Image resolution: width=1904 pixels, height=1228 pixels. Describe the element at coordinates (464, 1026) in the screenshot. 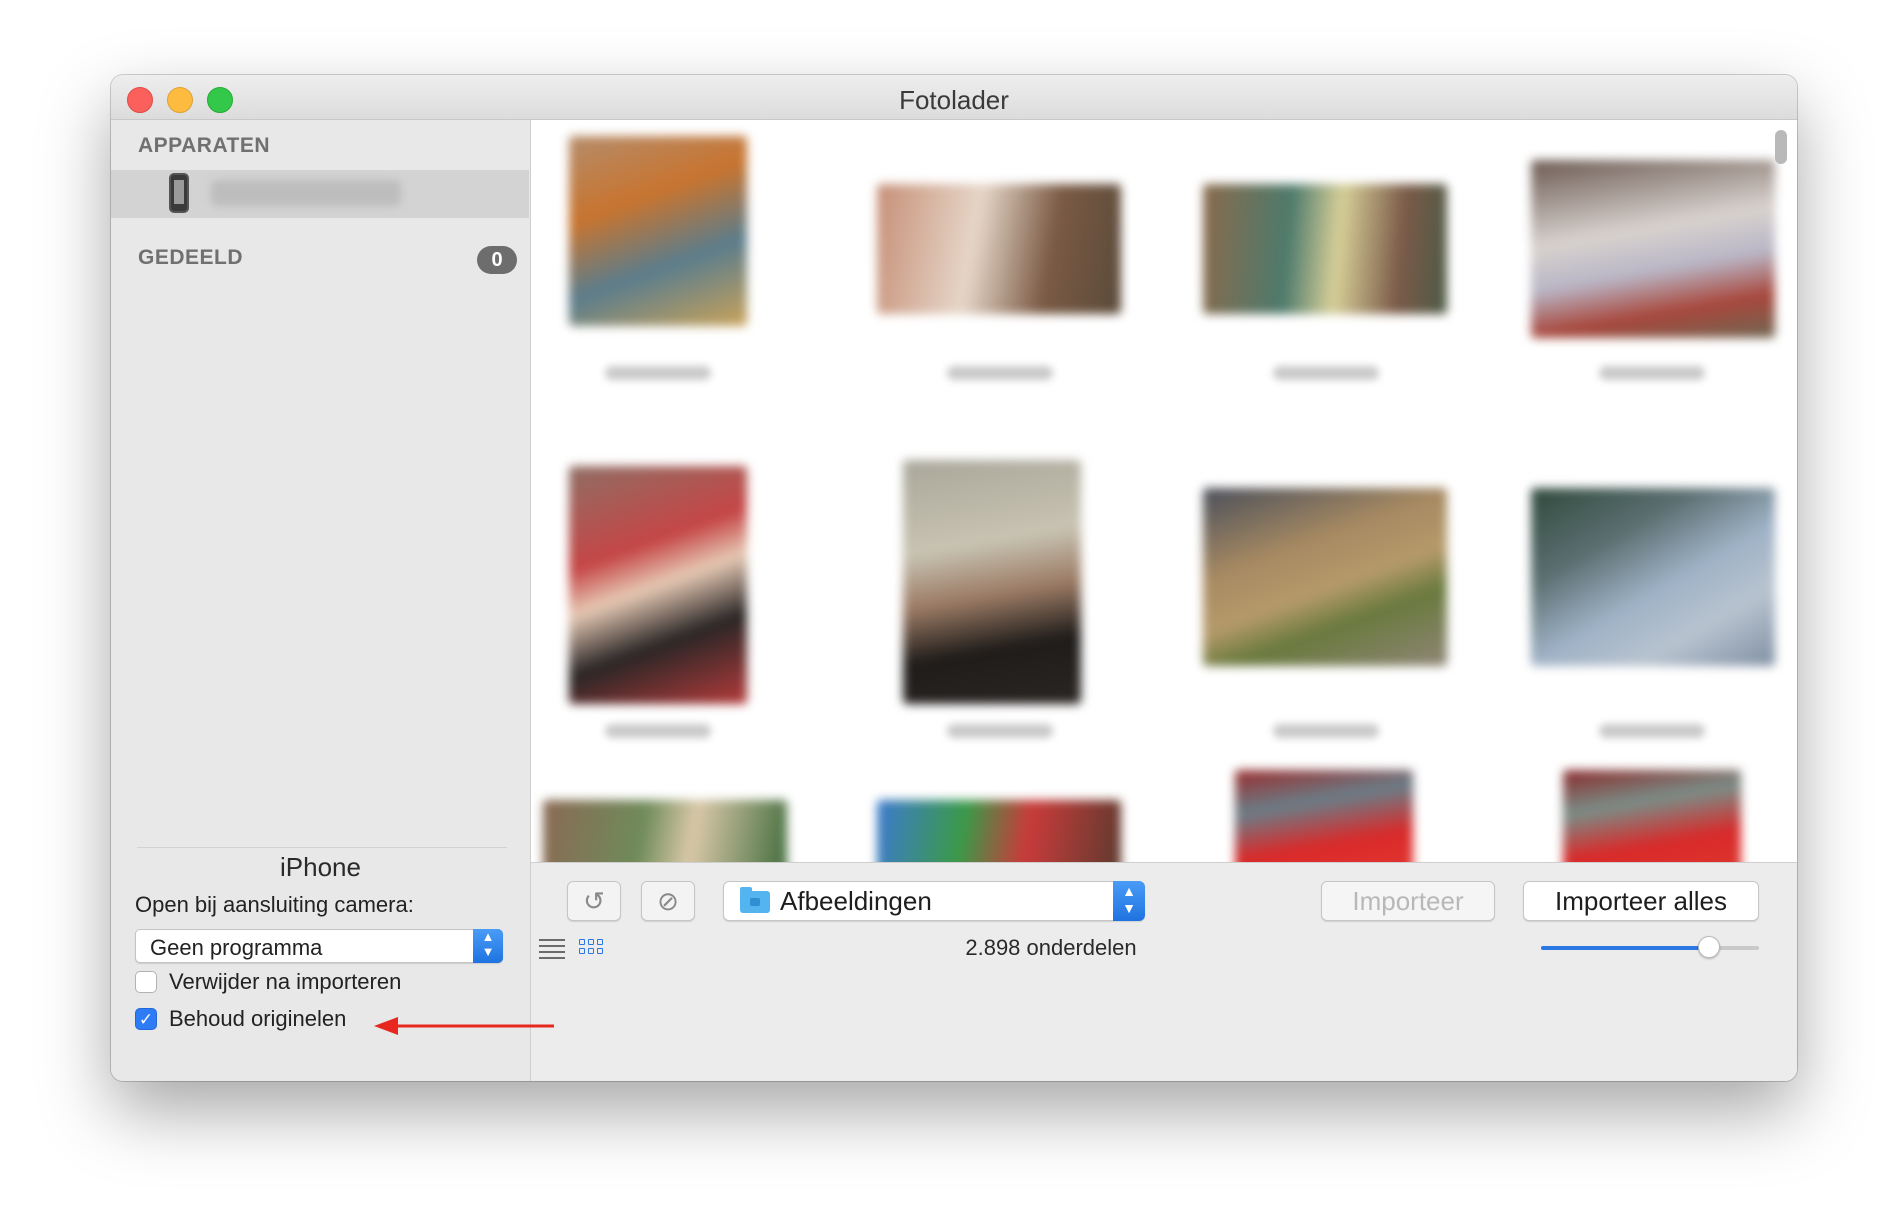

I see `annotation-arrow` at that location.